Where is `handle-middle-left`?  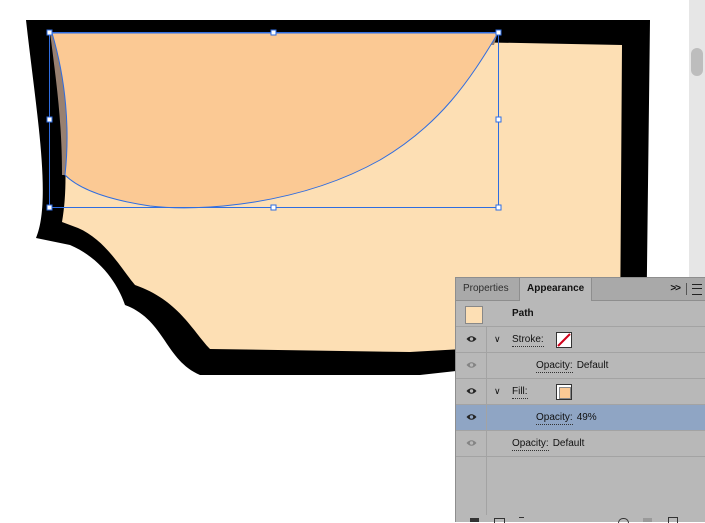 handle-middle-left is located at coordinates (49, 119).